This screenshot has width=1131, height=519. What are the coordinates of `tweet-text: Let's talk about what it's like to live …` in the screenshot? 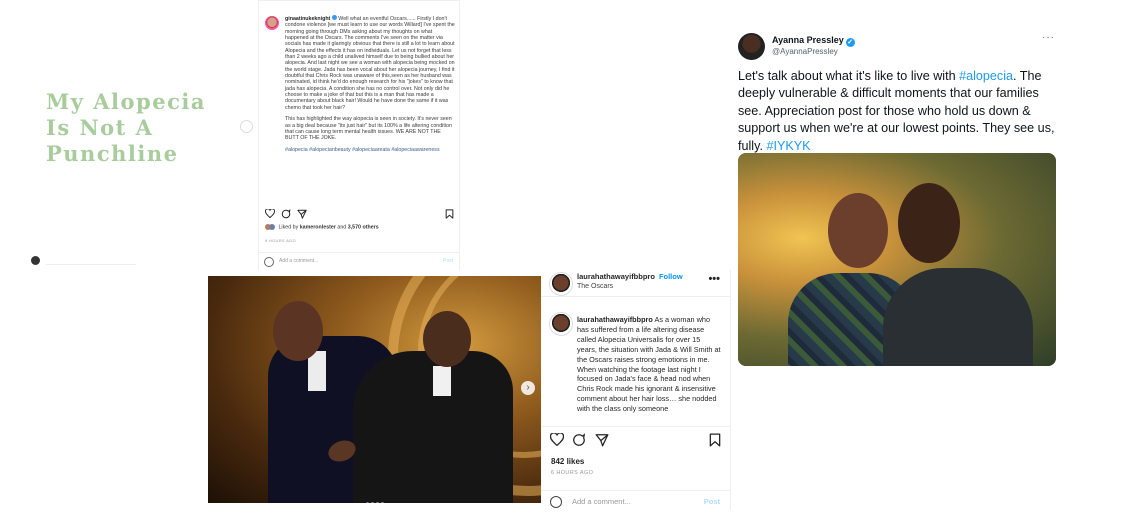 It's located at (897, 111).